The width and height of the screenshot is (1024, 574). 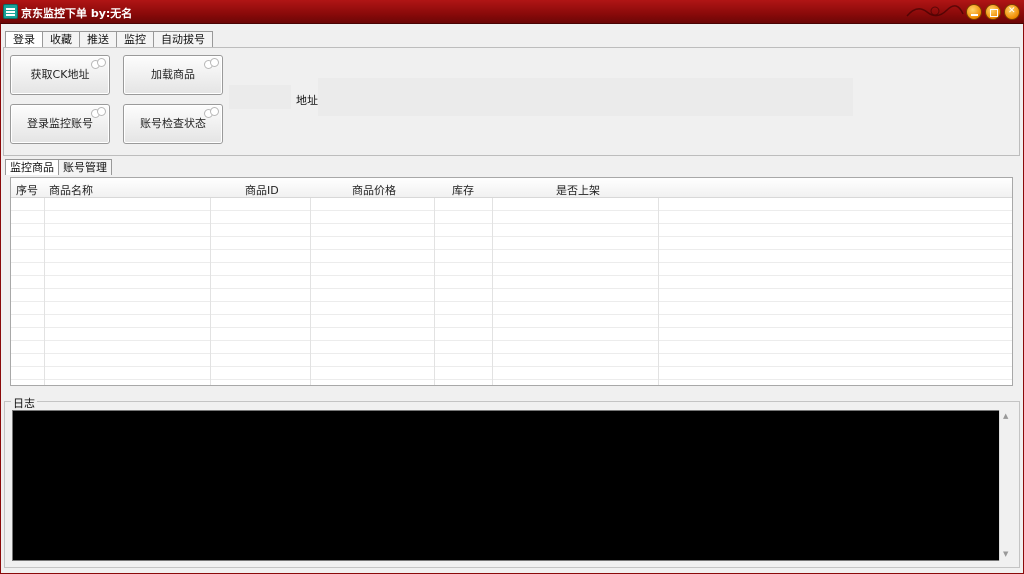 I want to click on tab-monitor: 监控, so click(x=135, y=39).